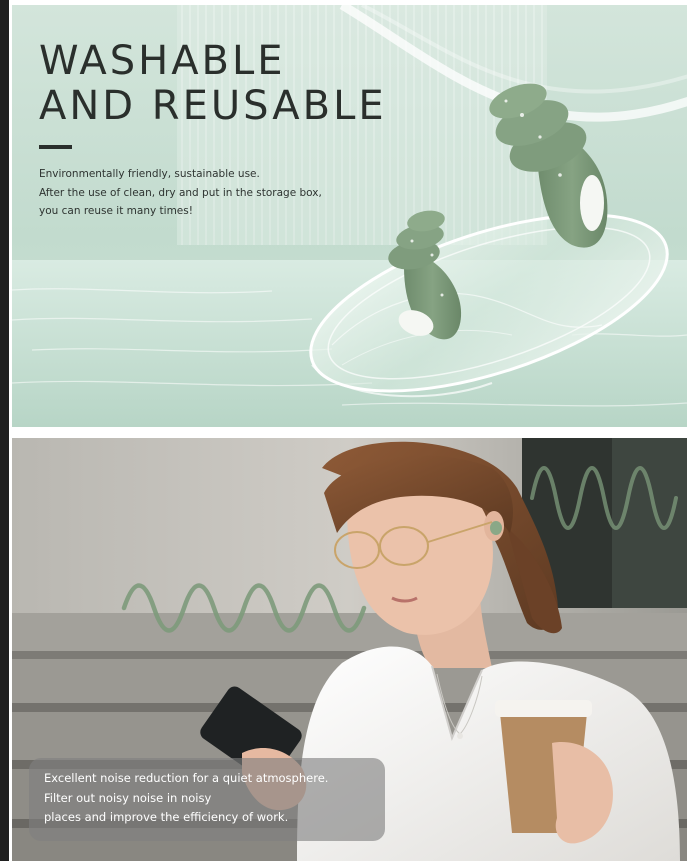 Image resolution: width=687 pixels, height=861 pixels. I want to click on left-edge-bar, so click(4, 430).